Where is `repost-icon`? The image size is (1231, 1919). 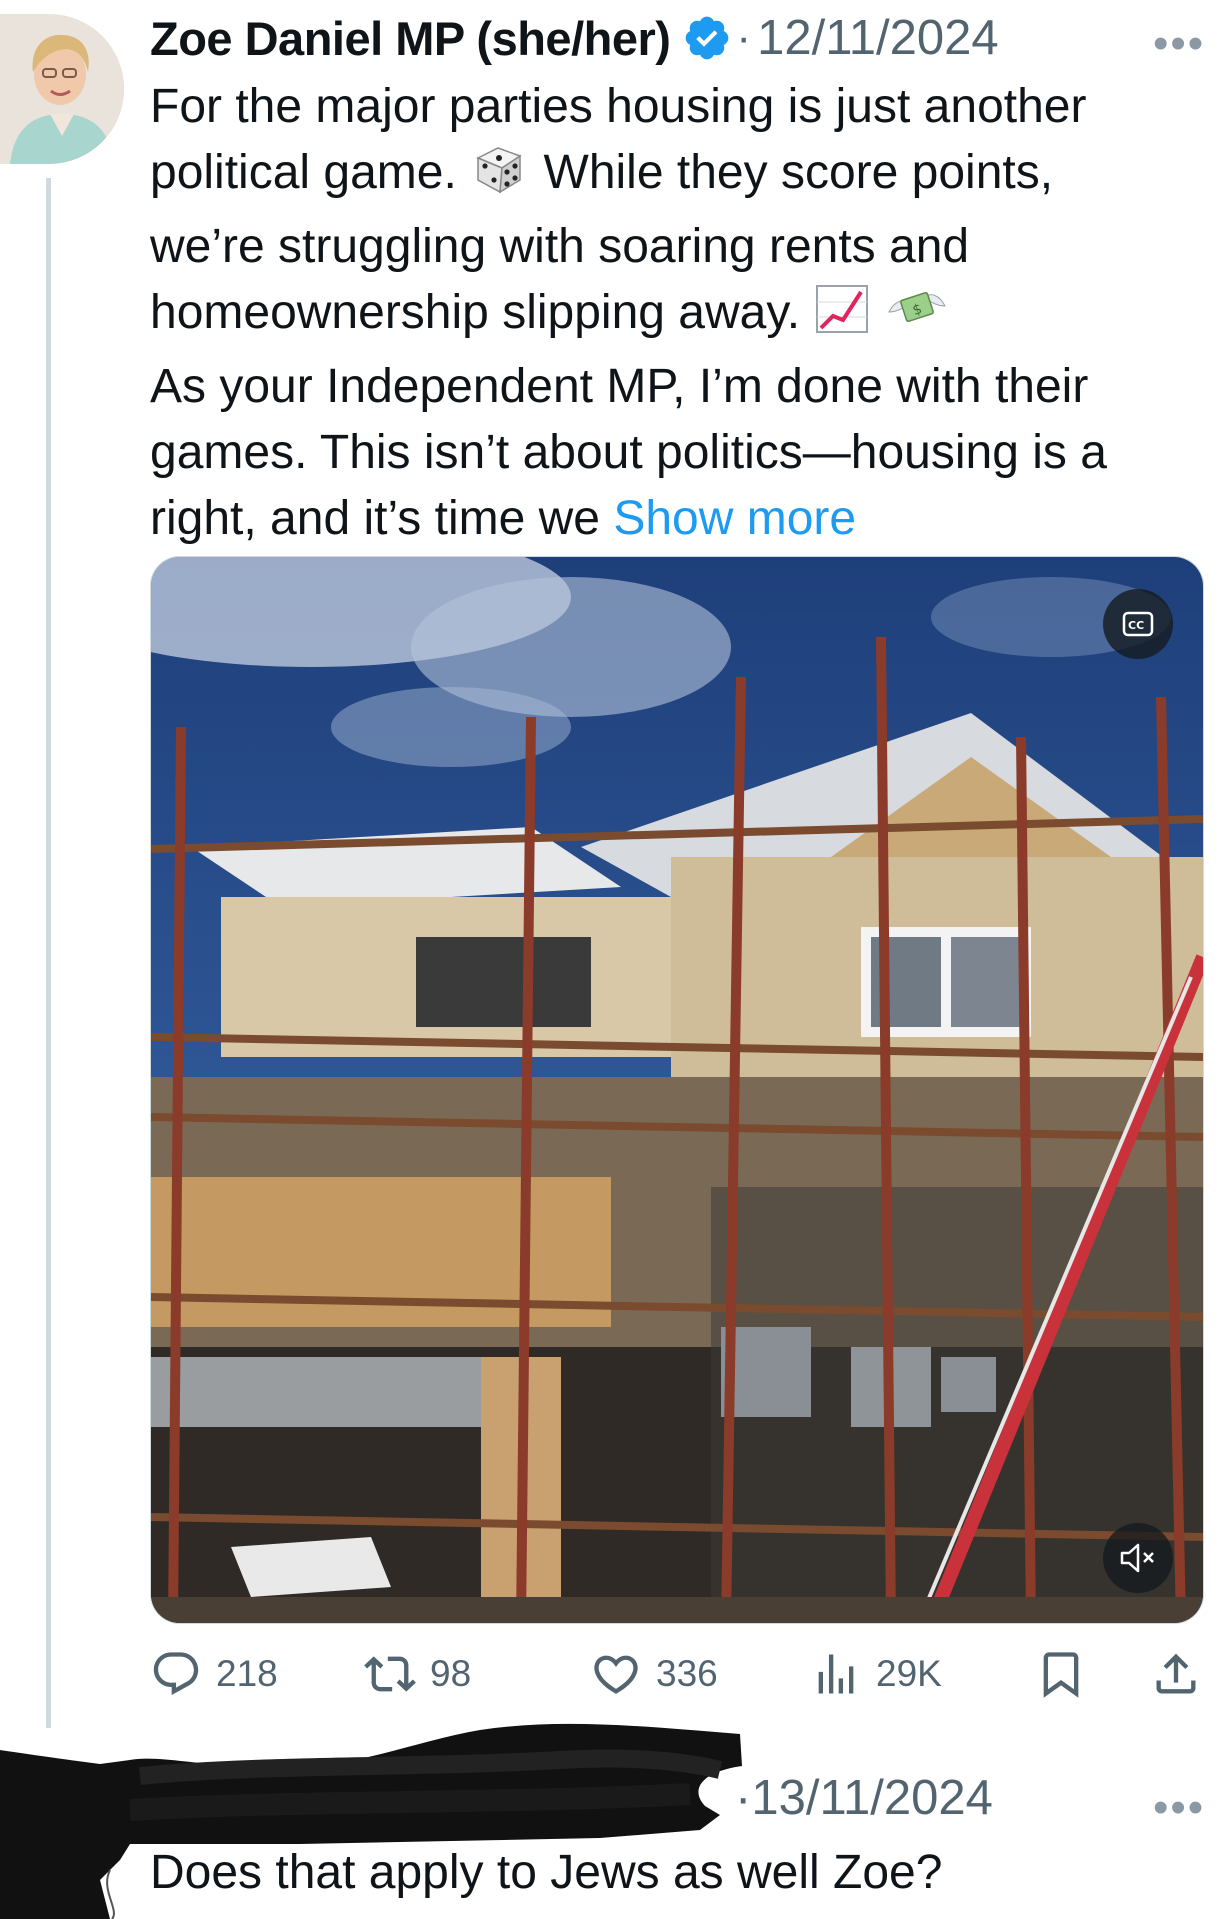 repost-icon is located at coordinates (390, 1674).